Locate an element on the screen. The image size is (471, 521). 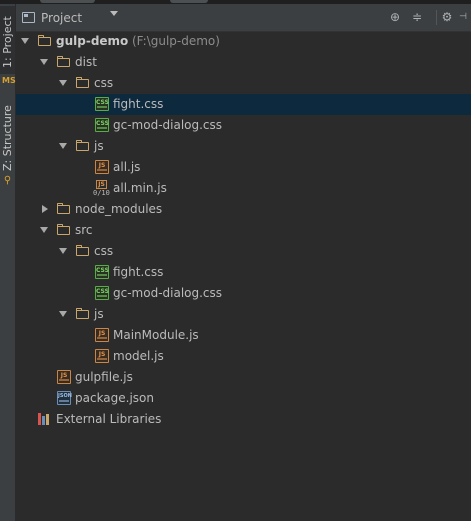
view-selector-label: Project is located at coordinates (62, 17).